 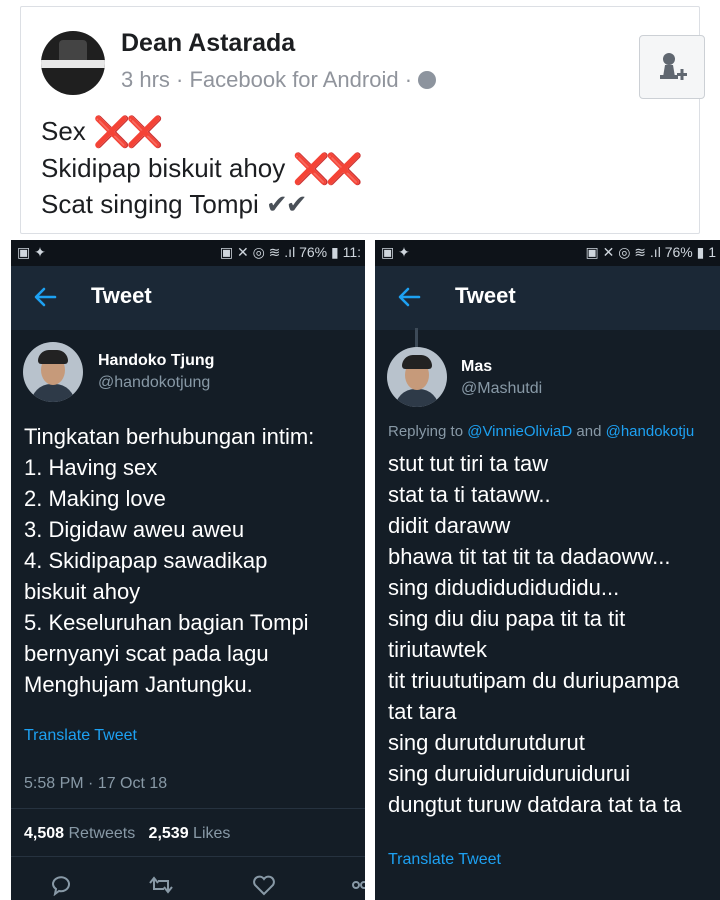 I want to click on reply-icon, so click(x=61, y=885).